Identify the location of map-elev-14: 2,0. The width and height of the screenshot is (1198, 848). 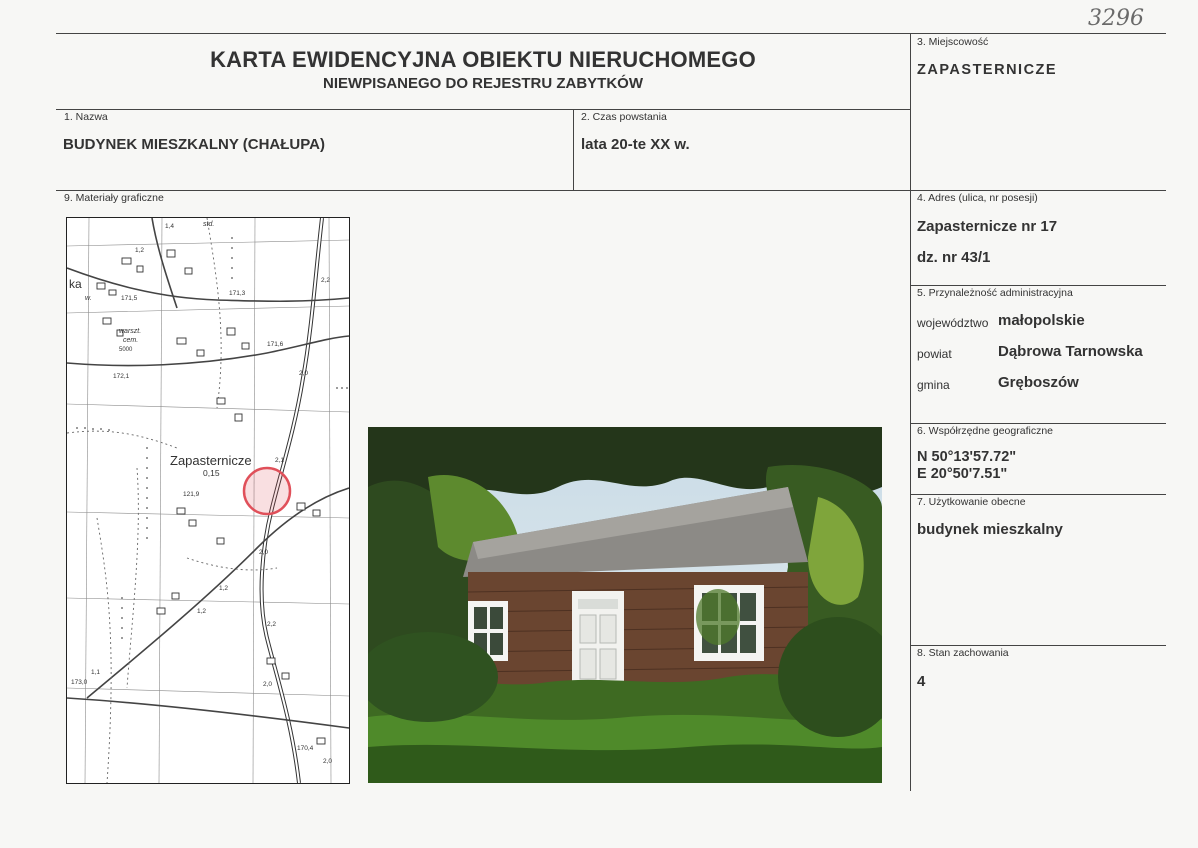
(267, 684).